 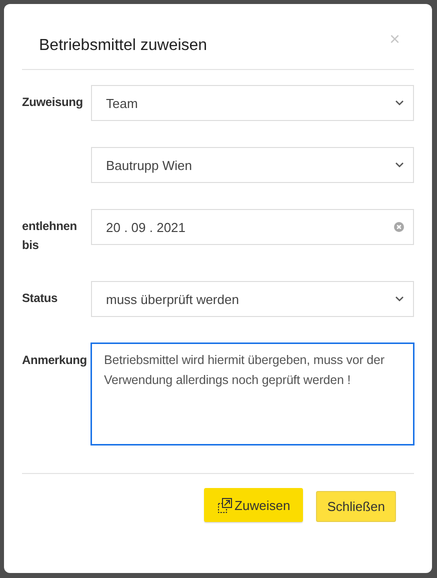 I want to click on field-value: Betriebsmittel wird hiermit übergeben, muss vor der Verwendung allerdings noch geprüft werden !, so click(x=245, y=370).